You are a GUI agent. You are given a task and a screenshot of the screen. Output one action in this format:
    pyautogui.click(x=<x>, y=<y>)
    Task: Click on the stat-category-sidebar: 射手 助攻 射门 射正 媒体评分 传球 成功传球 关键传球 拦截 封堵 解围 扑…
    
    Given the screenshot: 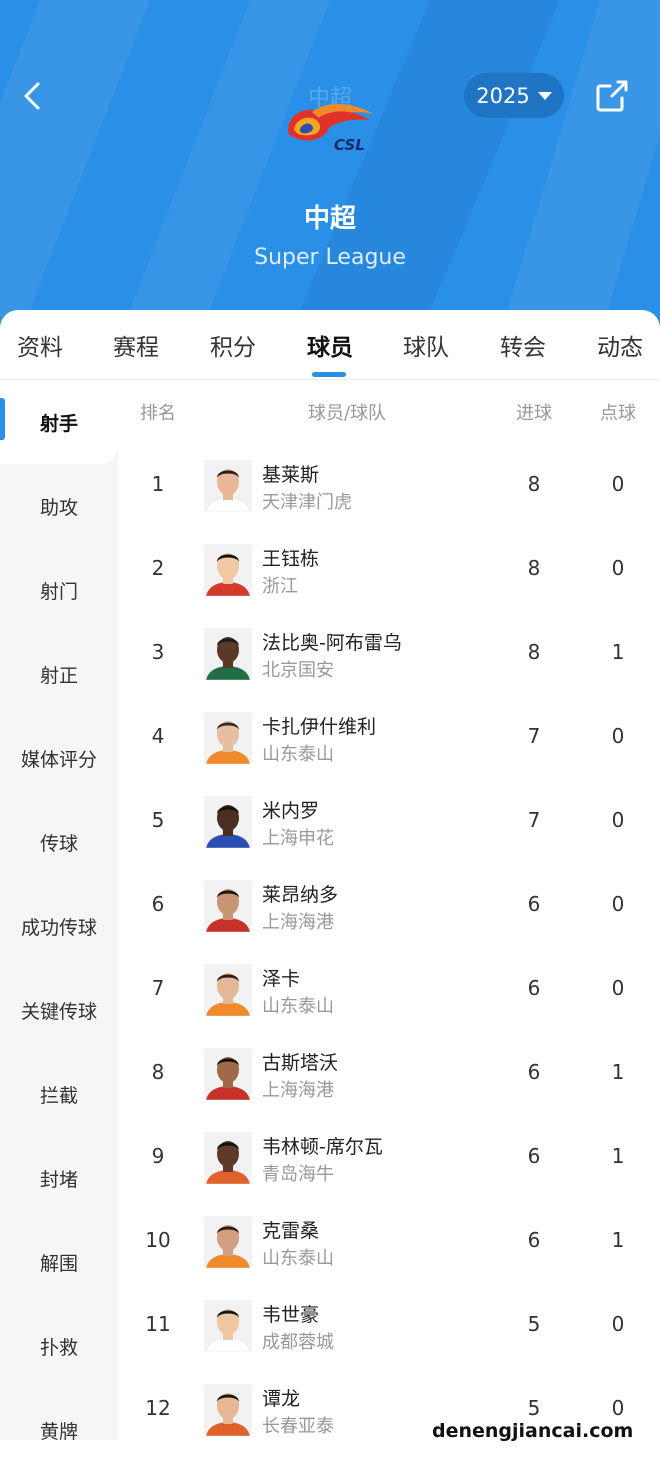 What is the action you would take?
    pyautogui.click(x=59, y=911)
    